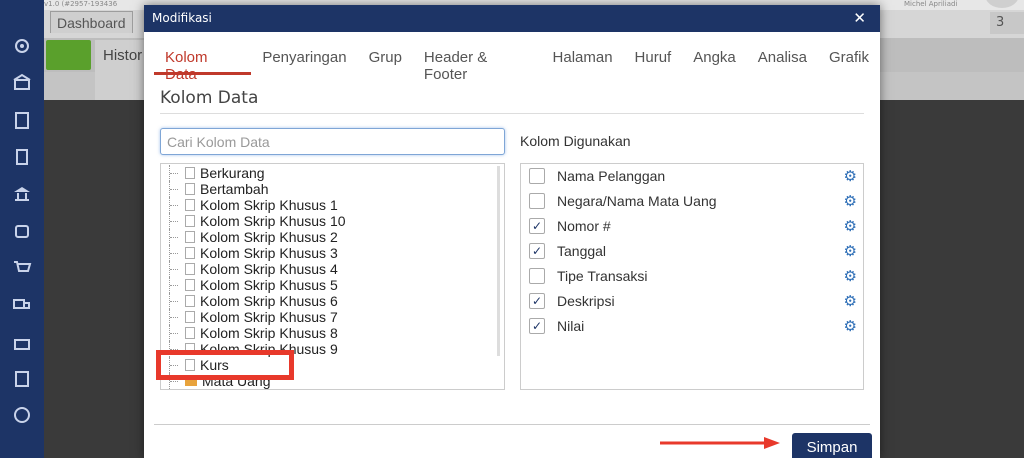 The image size is (1024, 458). I want to click on used-columns-title: Kolom Digunakan, so click(575, 141).